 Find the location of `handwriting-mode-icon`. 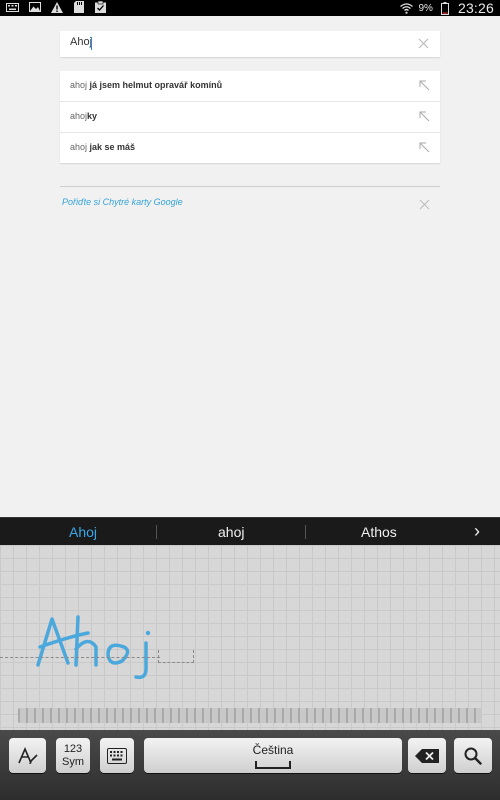

handwriting-mode-icon is located at coordinates (27, 755).